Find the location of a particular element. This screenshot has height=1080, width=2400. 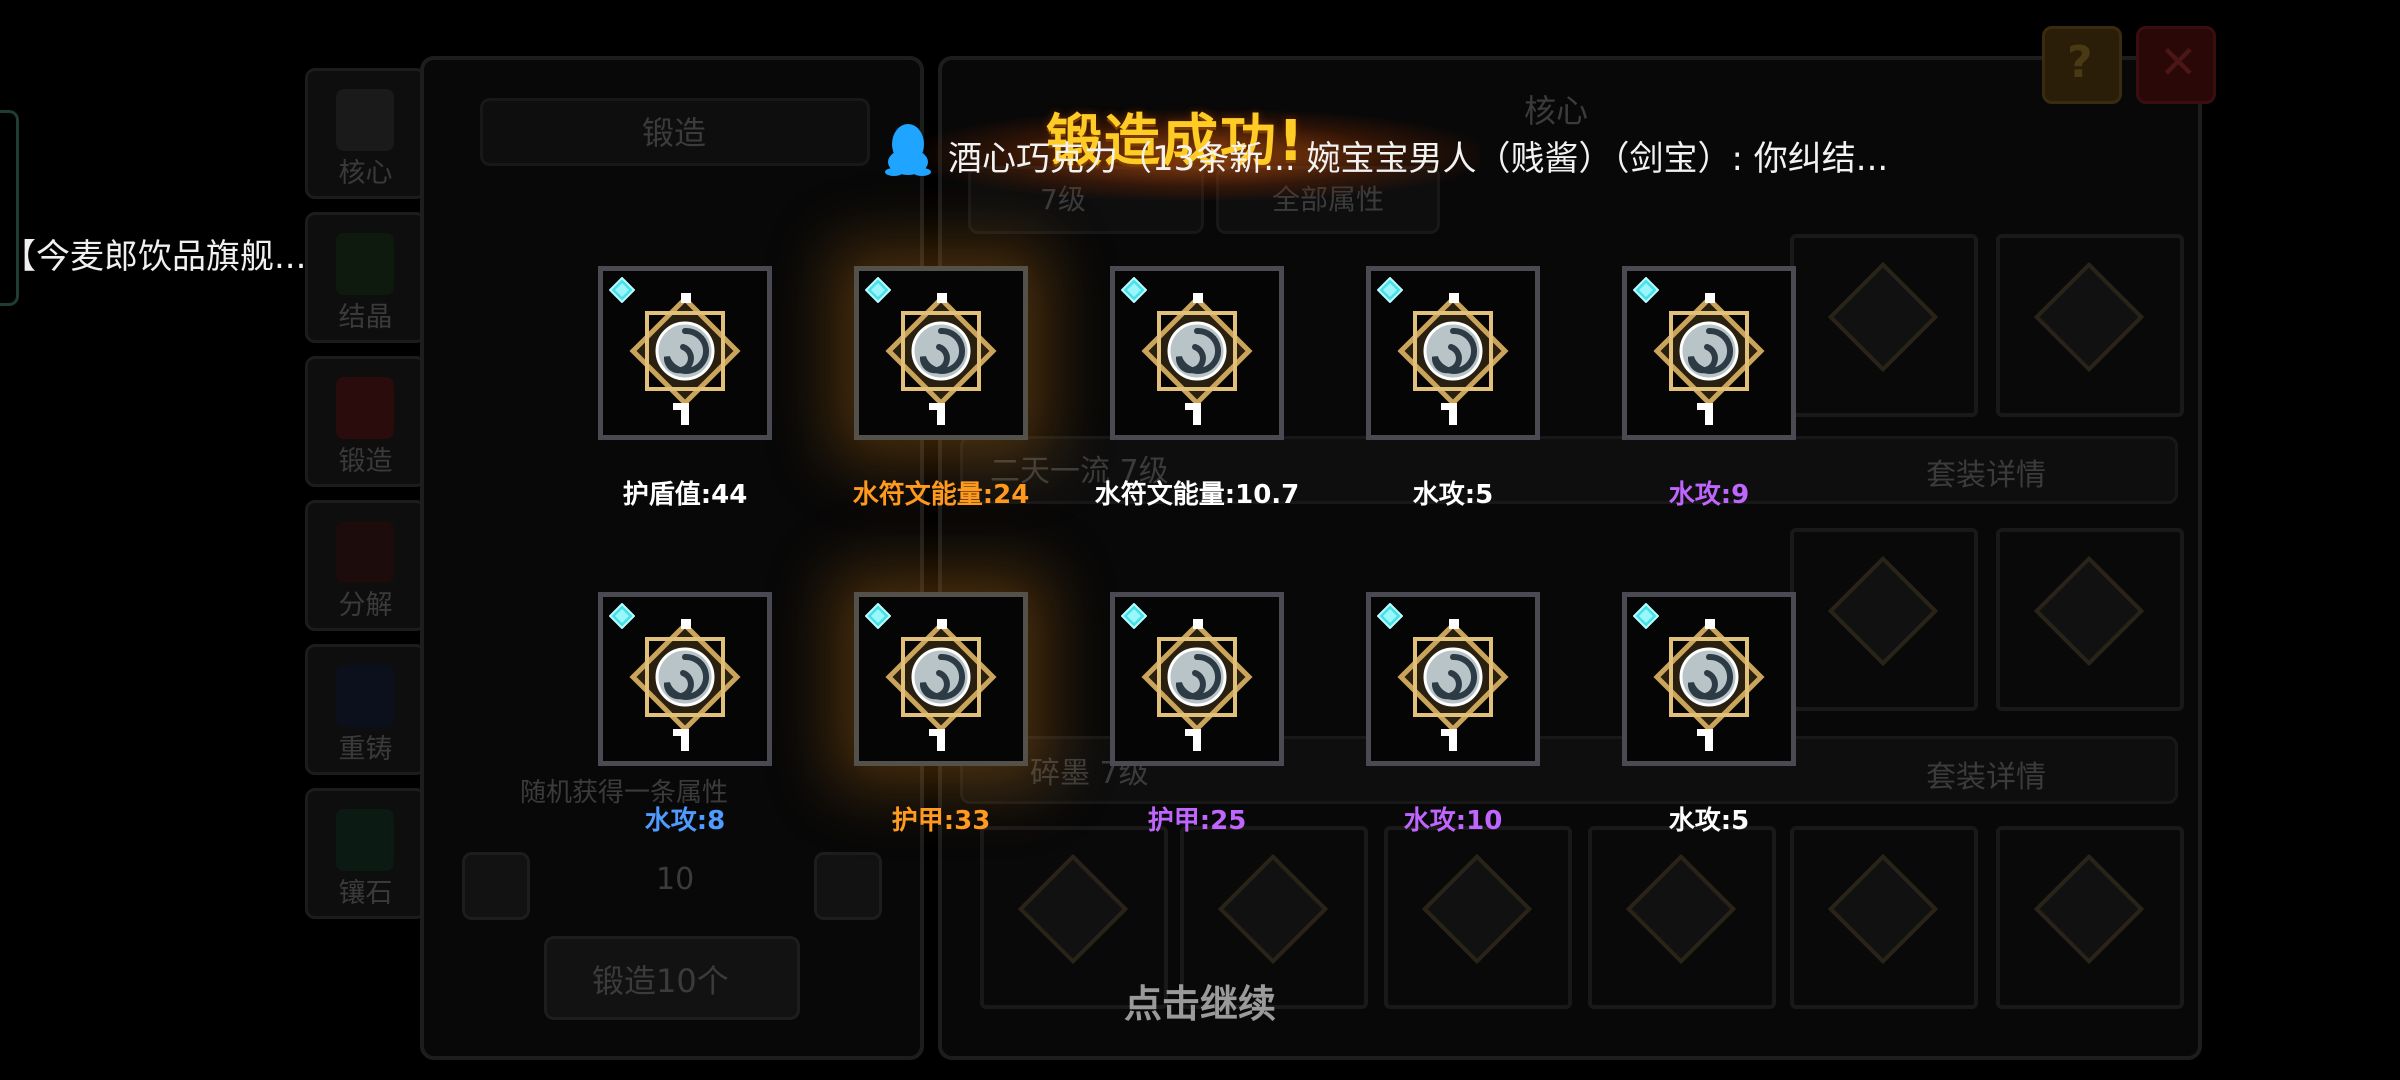

result-item-label: 水攻:10 is located at coordinates (1453, 821).